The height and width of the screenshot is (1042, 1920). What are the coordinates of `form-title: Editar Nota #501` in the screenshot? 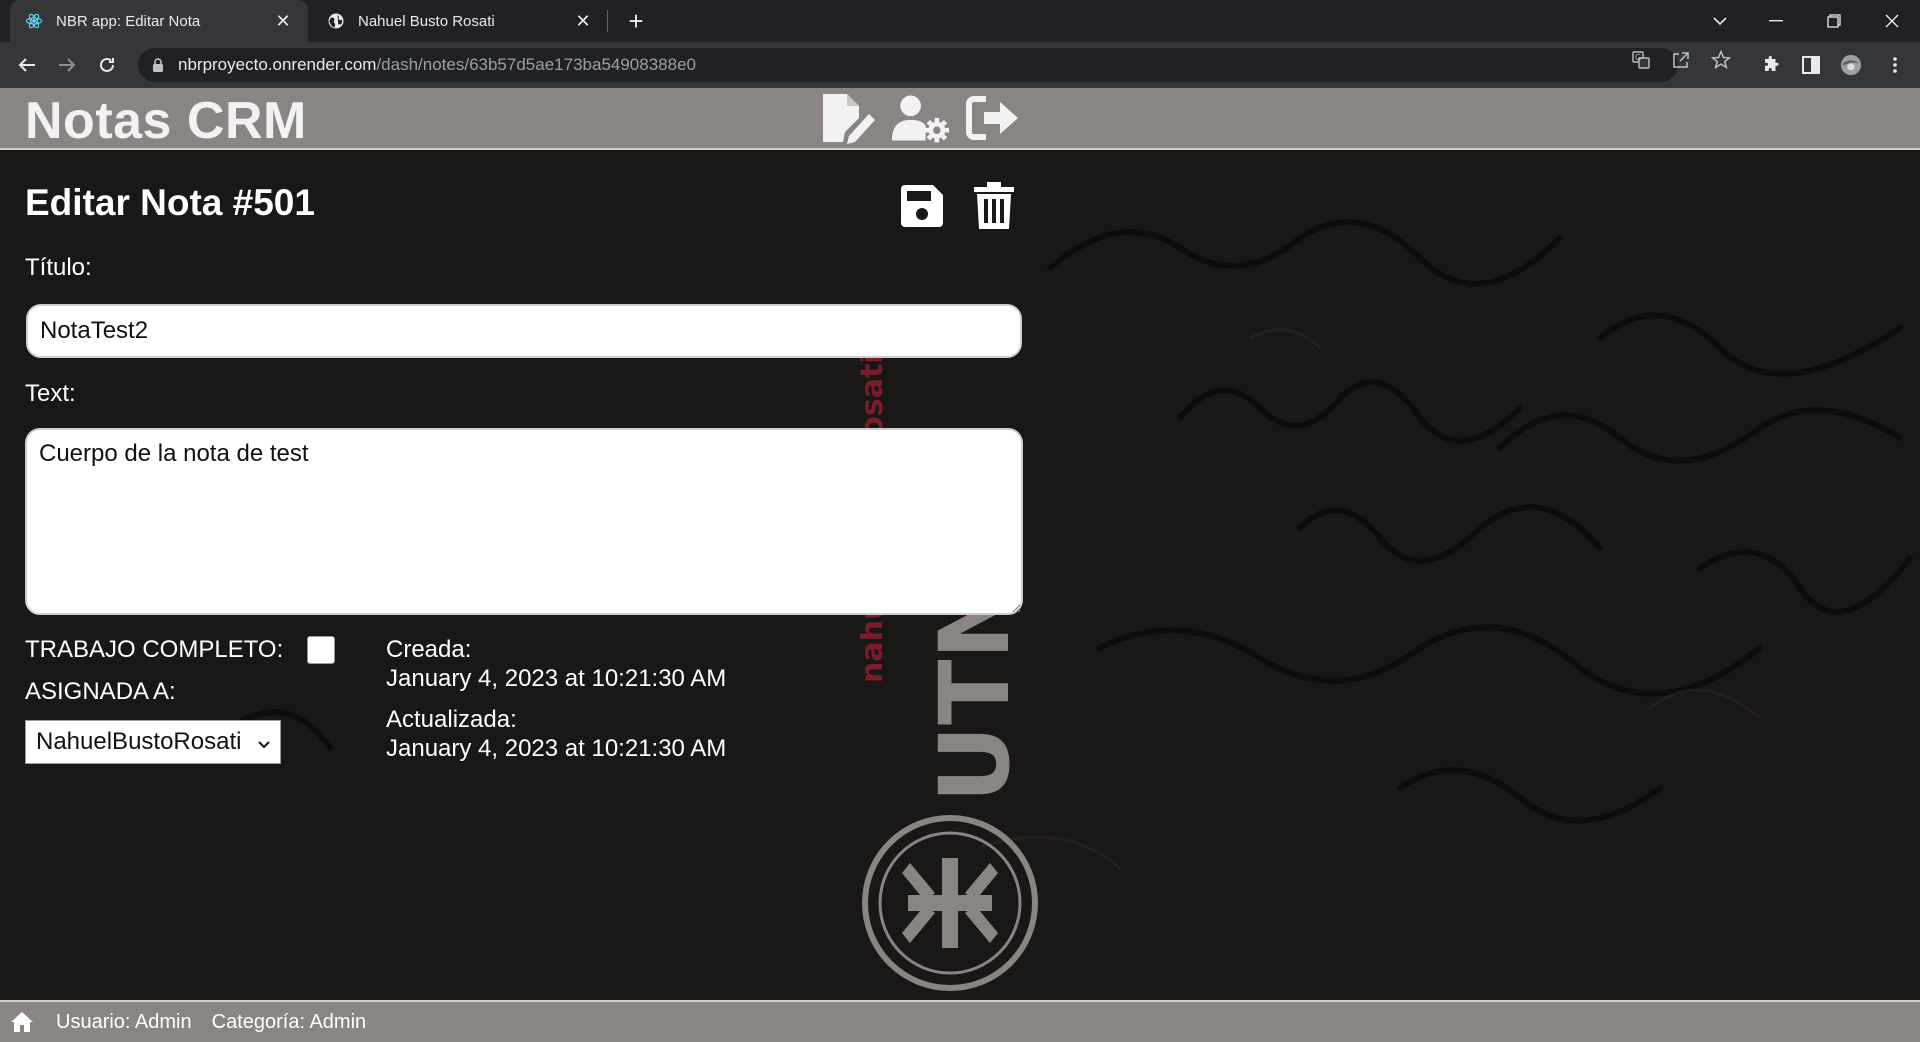 It's located at (170, 202).